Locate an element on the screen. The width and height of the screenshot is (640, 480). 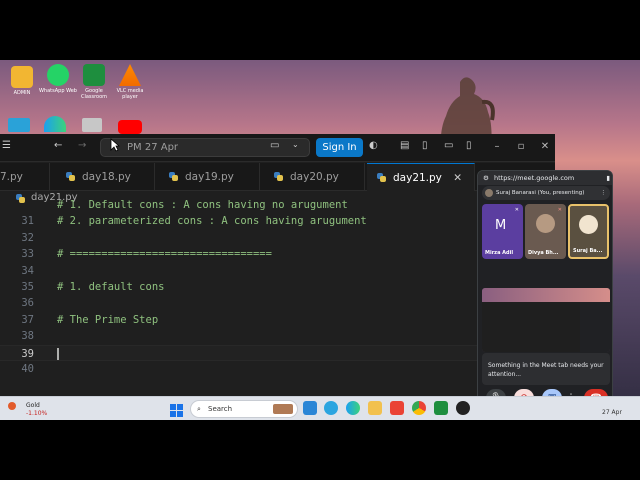
presenter-label: Suraj Banarasi (You, presenting) is located at coordinates (540, 193).